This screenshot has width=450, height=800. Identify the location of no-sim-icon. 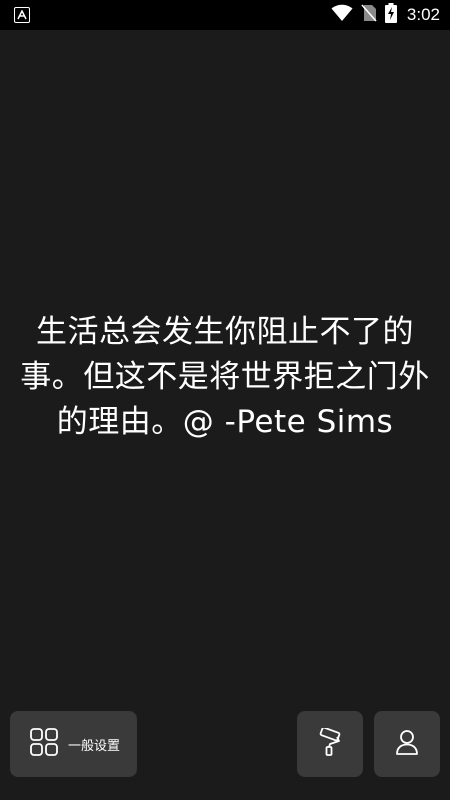
(369, 15).